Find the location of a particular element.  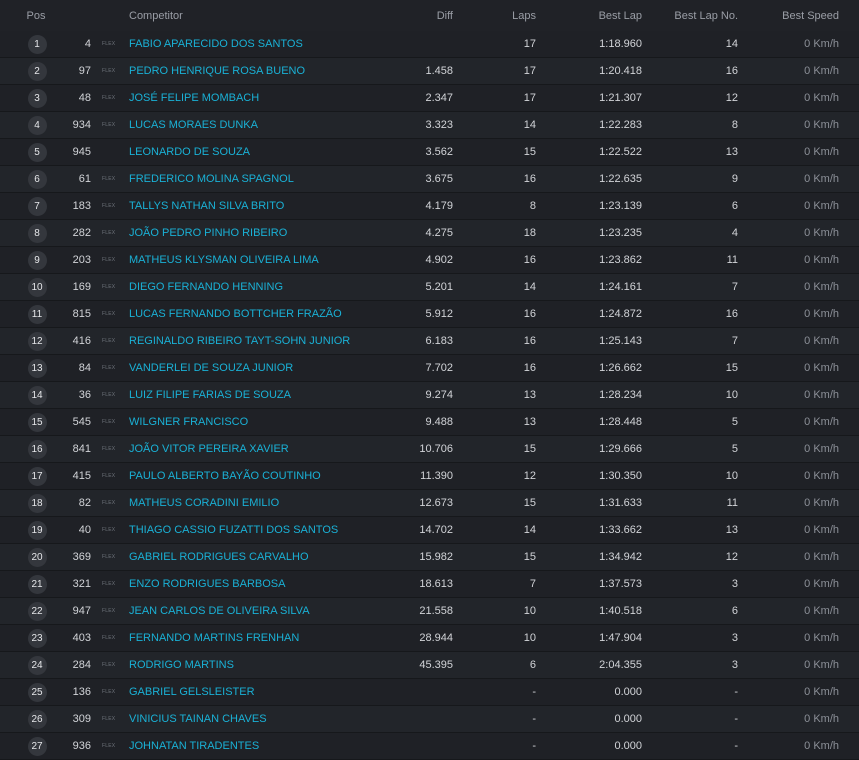

competitor-name-link: JOÃO VITOR PEREIRA XAVIER is located at coordinates (209, 449).